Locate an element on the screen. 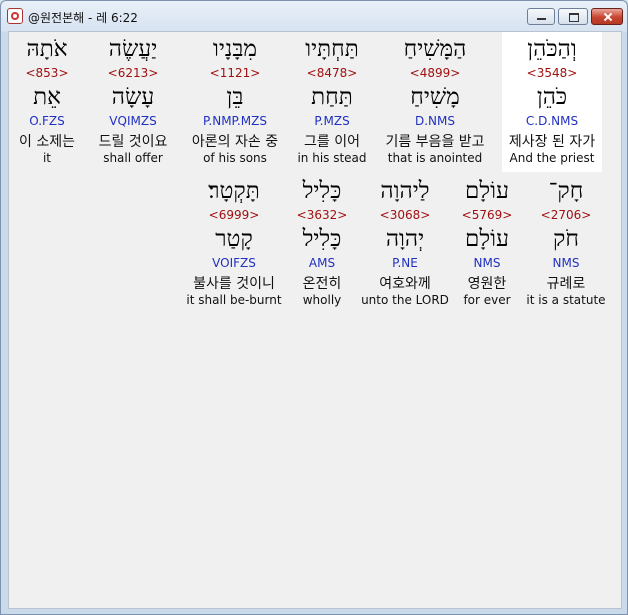  hebrew-root: עָשָׂה is located at coordinates (133, 97).